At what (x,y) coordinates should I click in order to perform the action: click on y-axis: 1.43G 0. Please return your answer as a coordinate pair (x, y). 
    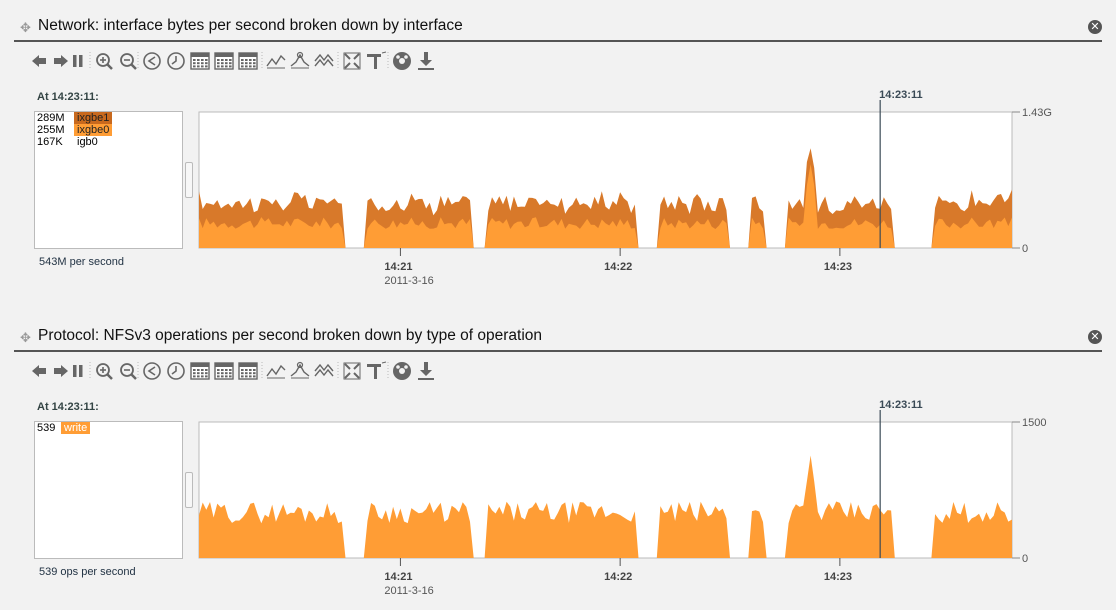
    Looking at the image, I should click on (1032, 181).